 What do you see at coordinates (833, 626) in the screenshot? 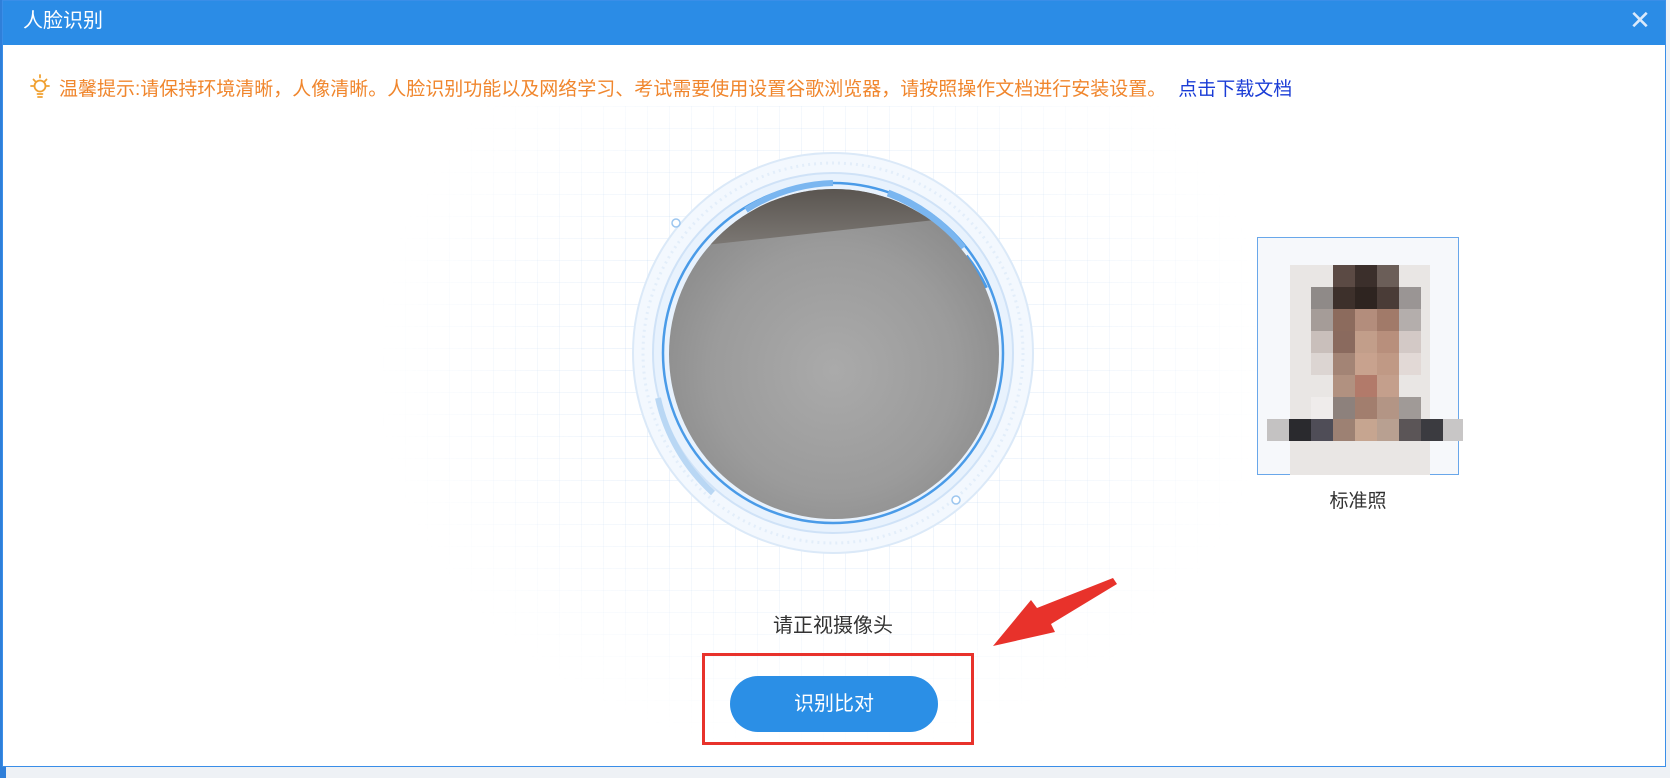
I see `camera-prompt: 请正视摄像头` at bounding box center [833, 626].